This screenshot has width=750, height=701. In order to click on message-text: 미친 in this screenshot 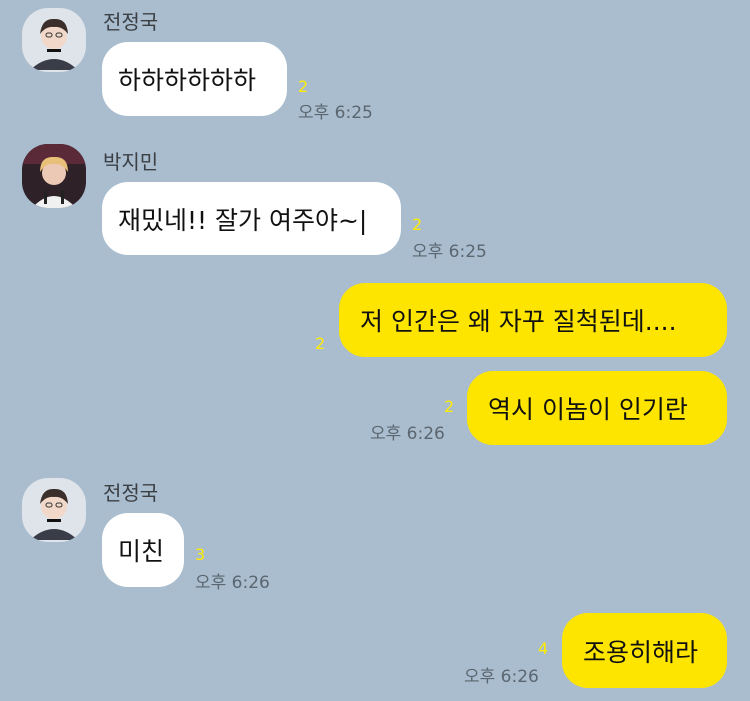, I will do `click(141, 551)`.